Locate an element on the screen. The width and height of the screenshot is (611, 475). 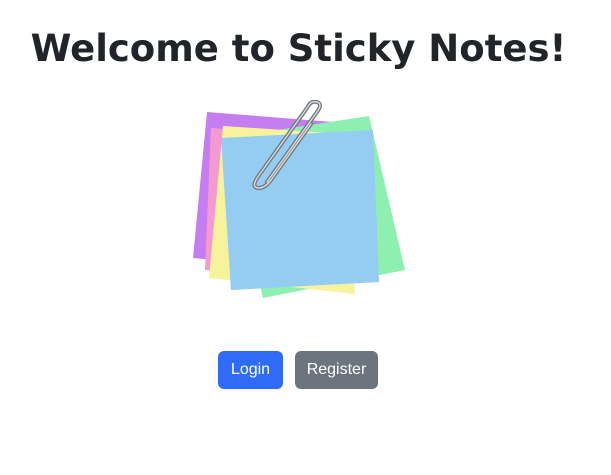
page-title: Welcome to Sticky Notes! is located at coordinates (298, 48).